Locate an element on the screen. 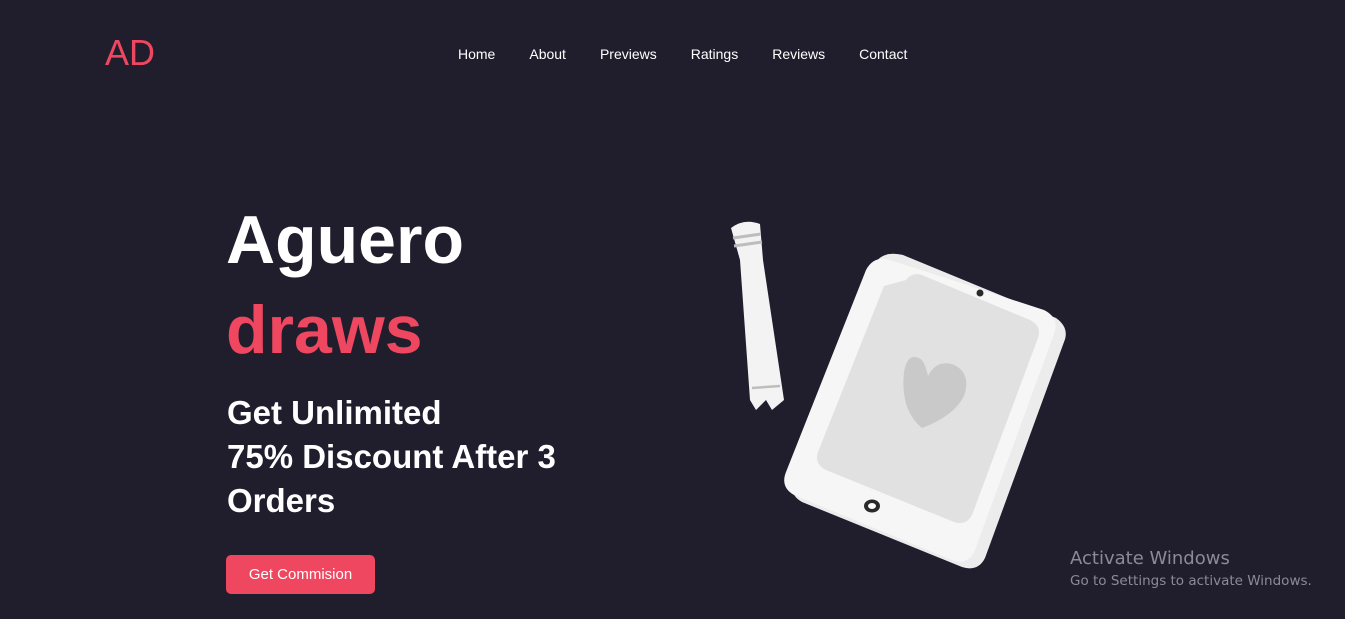 The image size is (1345, 619). brand-logo: AD is located at coordinates (130, 53).